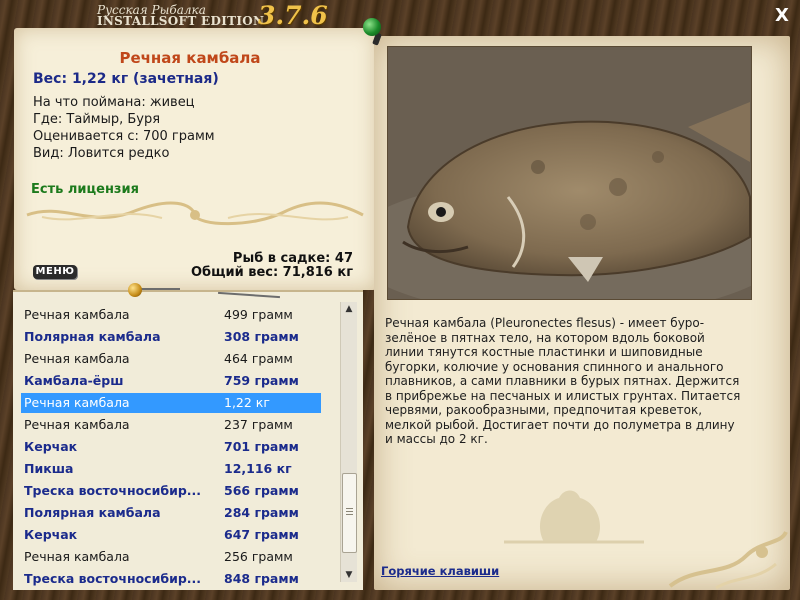  I want to click on pin-needle, so click(160, 289).